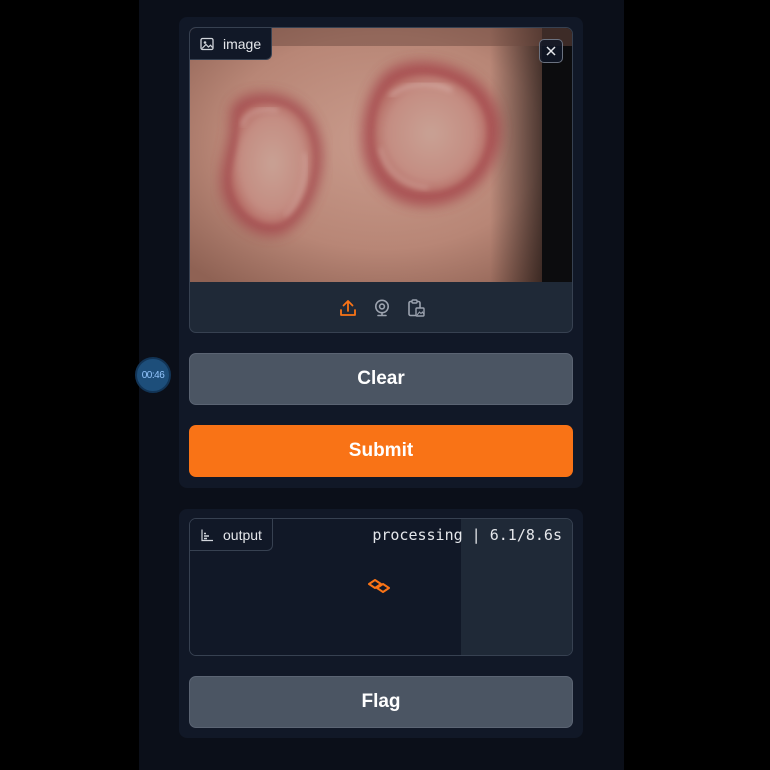 The height and width of the screenshot is (770, 770). I want to click on close-icon, so click(551, 51).